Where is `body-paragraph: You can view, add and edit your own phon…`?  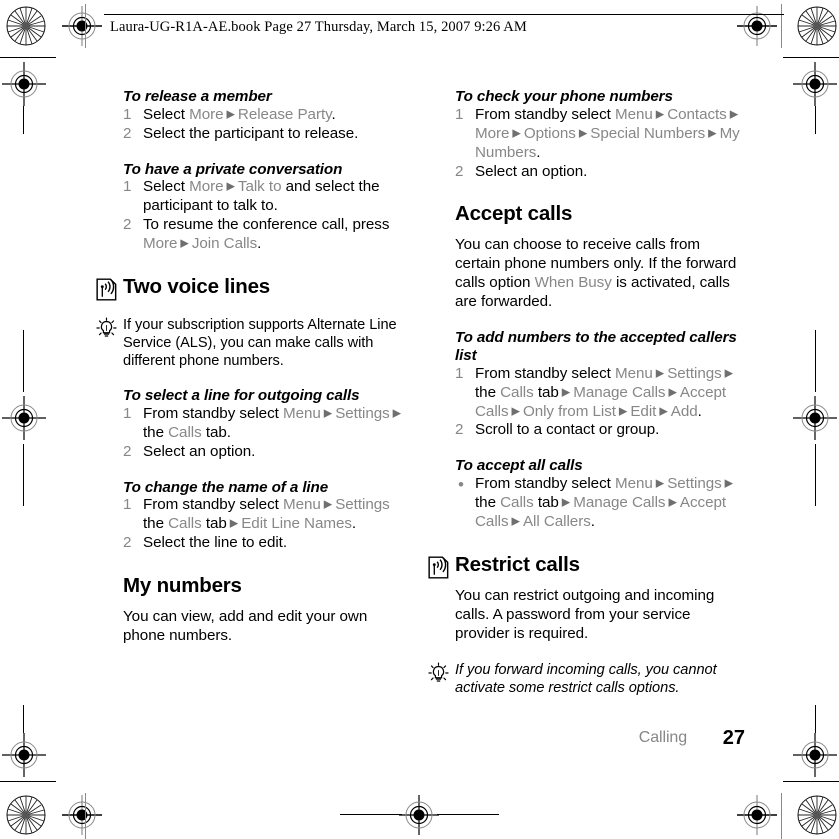 body-paragraph: You can view, add and edit your own phon… is located at coordinates (245, 626).